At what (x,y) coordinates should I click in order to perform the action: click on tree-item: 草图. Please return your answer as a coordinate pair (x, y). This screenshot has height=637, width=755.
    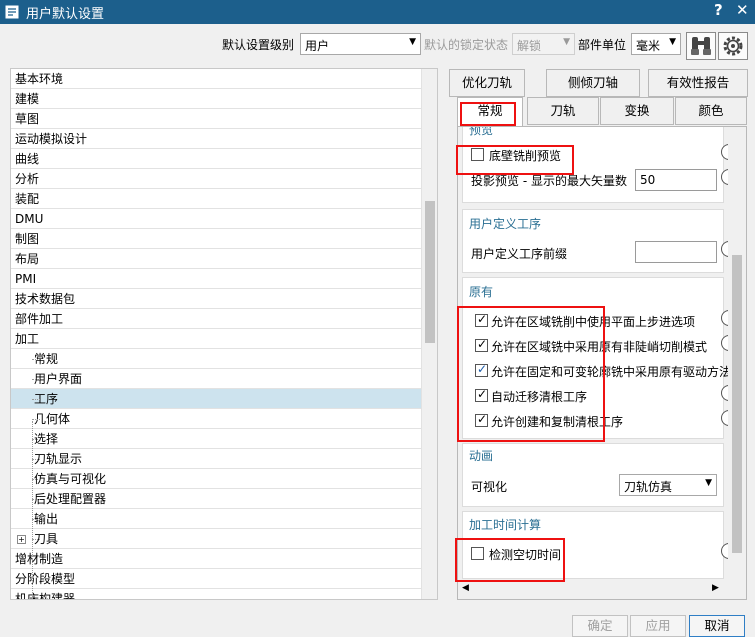
    Looking at the image, I should click on (217, 119).